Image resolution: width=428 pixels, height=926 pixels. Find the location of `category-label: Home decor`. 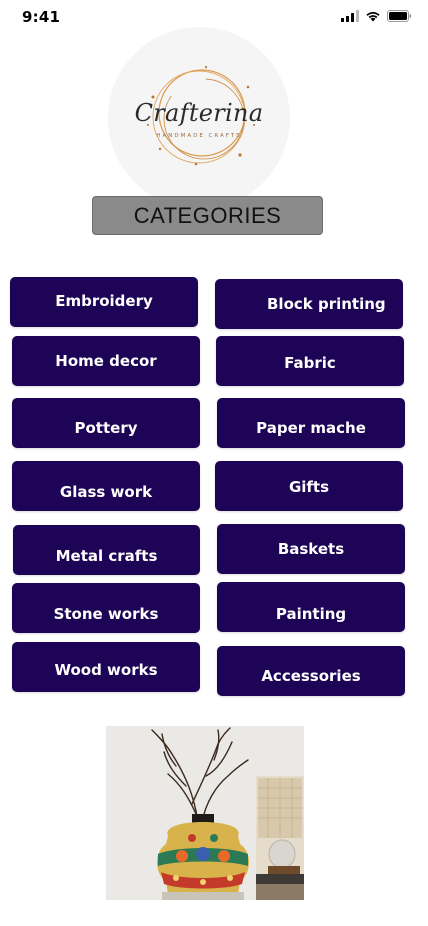

category-label: Home decor is located at coordinates (106, 361).